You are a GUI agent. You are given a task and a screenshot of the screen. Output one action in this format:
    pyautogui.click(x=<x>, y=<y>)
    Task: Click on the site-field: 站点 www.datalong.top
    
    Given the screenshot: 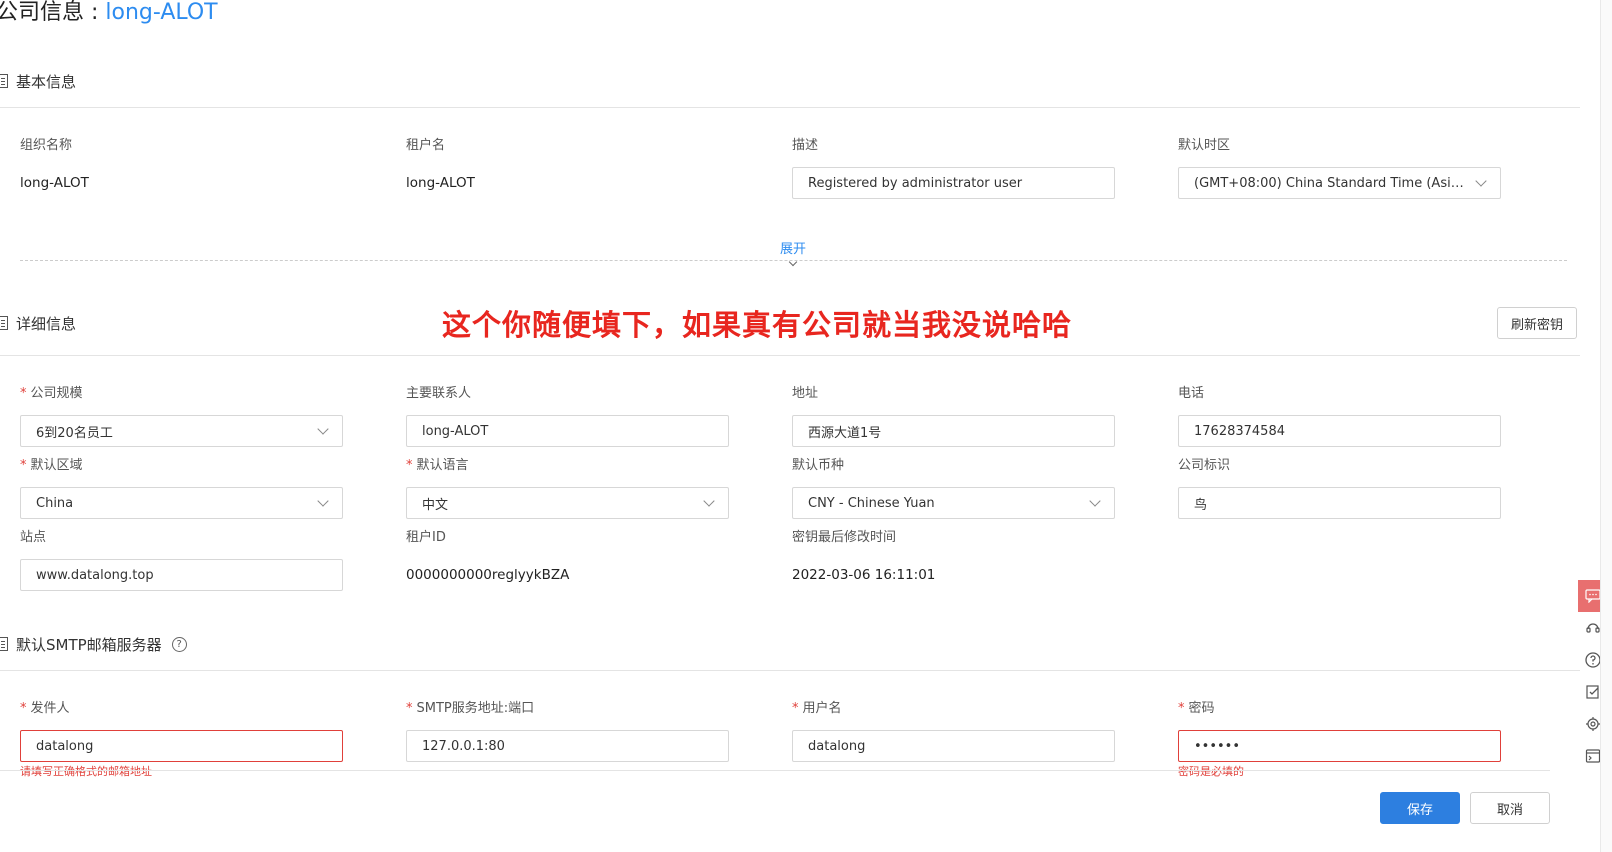 What is the action you would take?
    pyautogui.click(x=181, y=560)
    